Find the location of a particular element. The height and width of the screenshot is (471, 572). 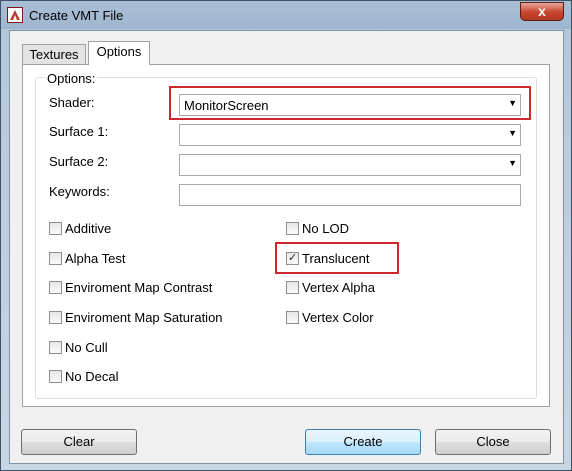

surface2-dropdown: ▼ is located at coordinates (350, 165).